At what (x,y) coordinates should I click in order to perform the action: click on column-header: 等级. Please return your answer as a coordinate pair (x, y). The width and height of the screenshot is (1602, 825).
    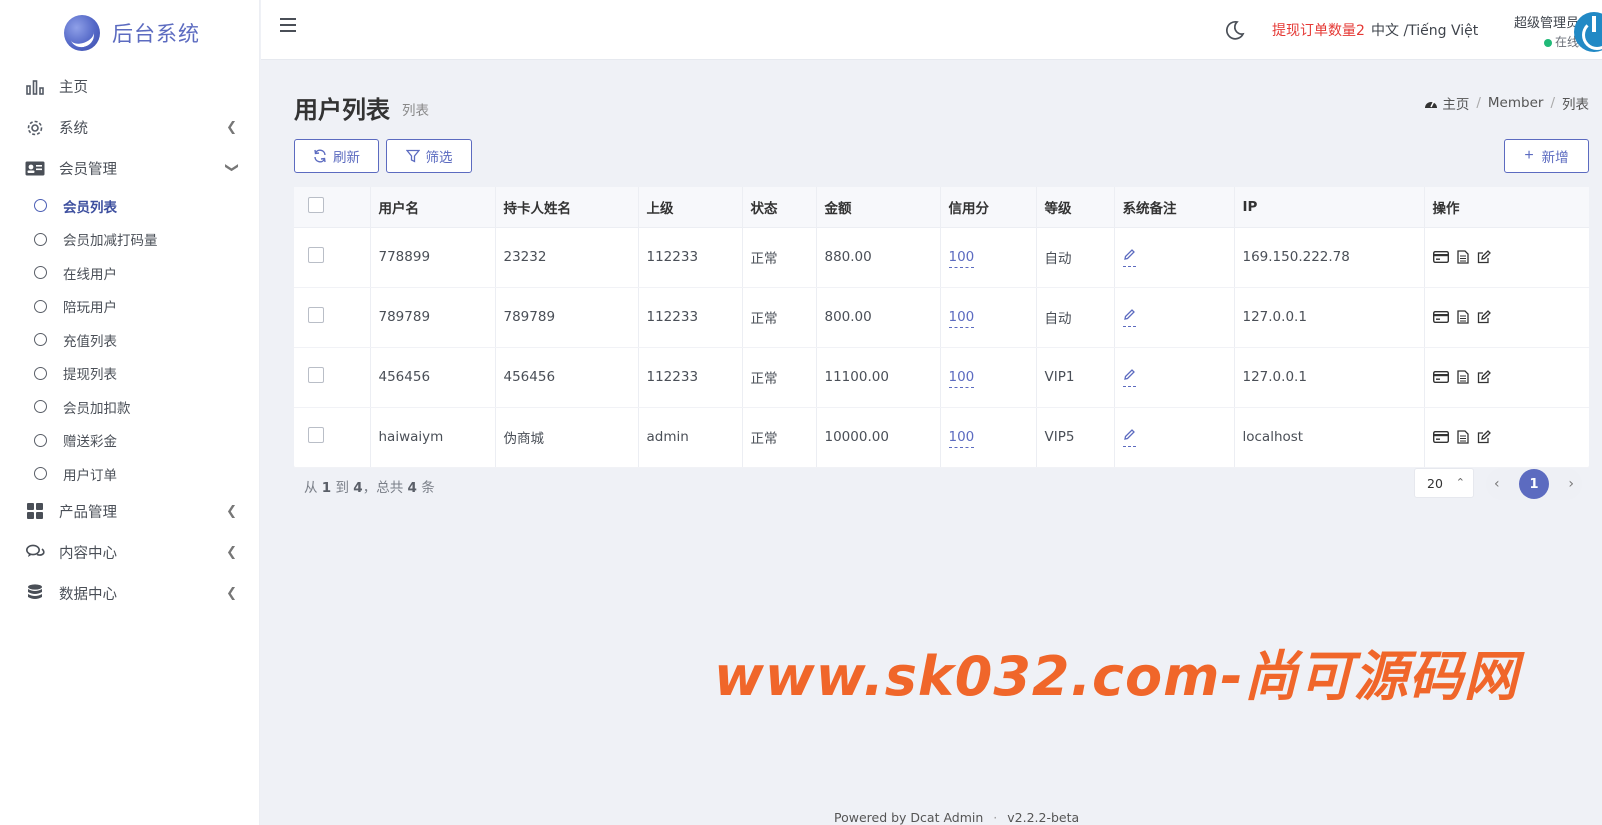
    Looking at the image, I should click on (1075, 207).